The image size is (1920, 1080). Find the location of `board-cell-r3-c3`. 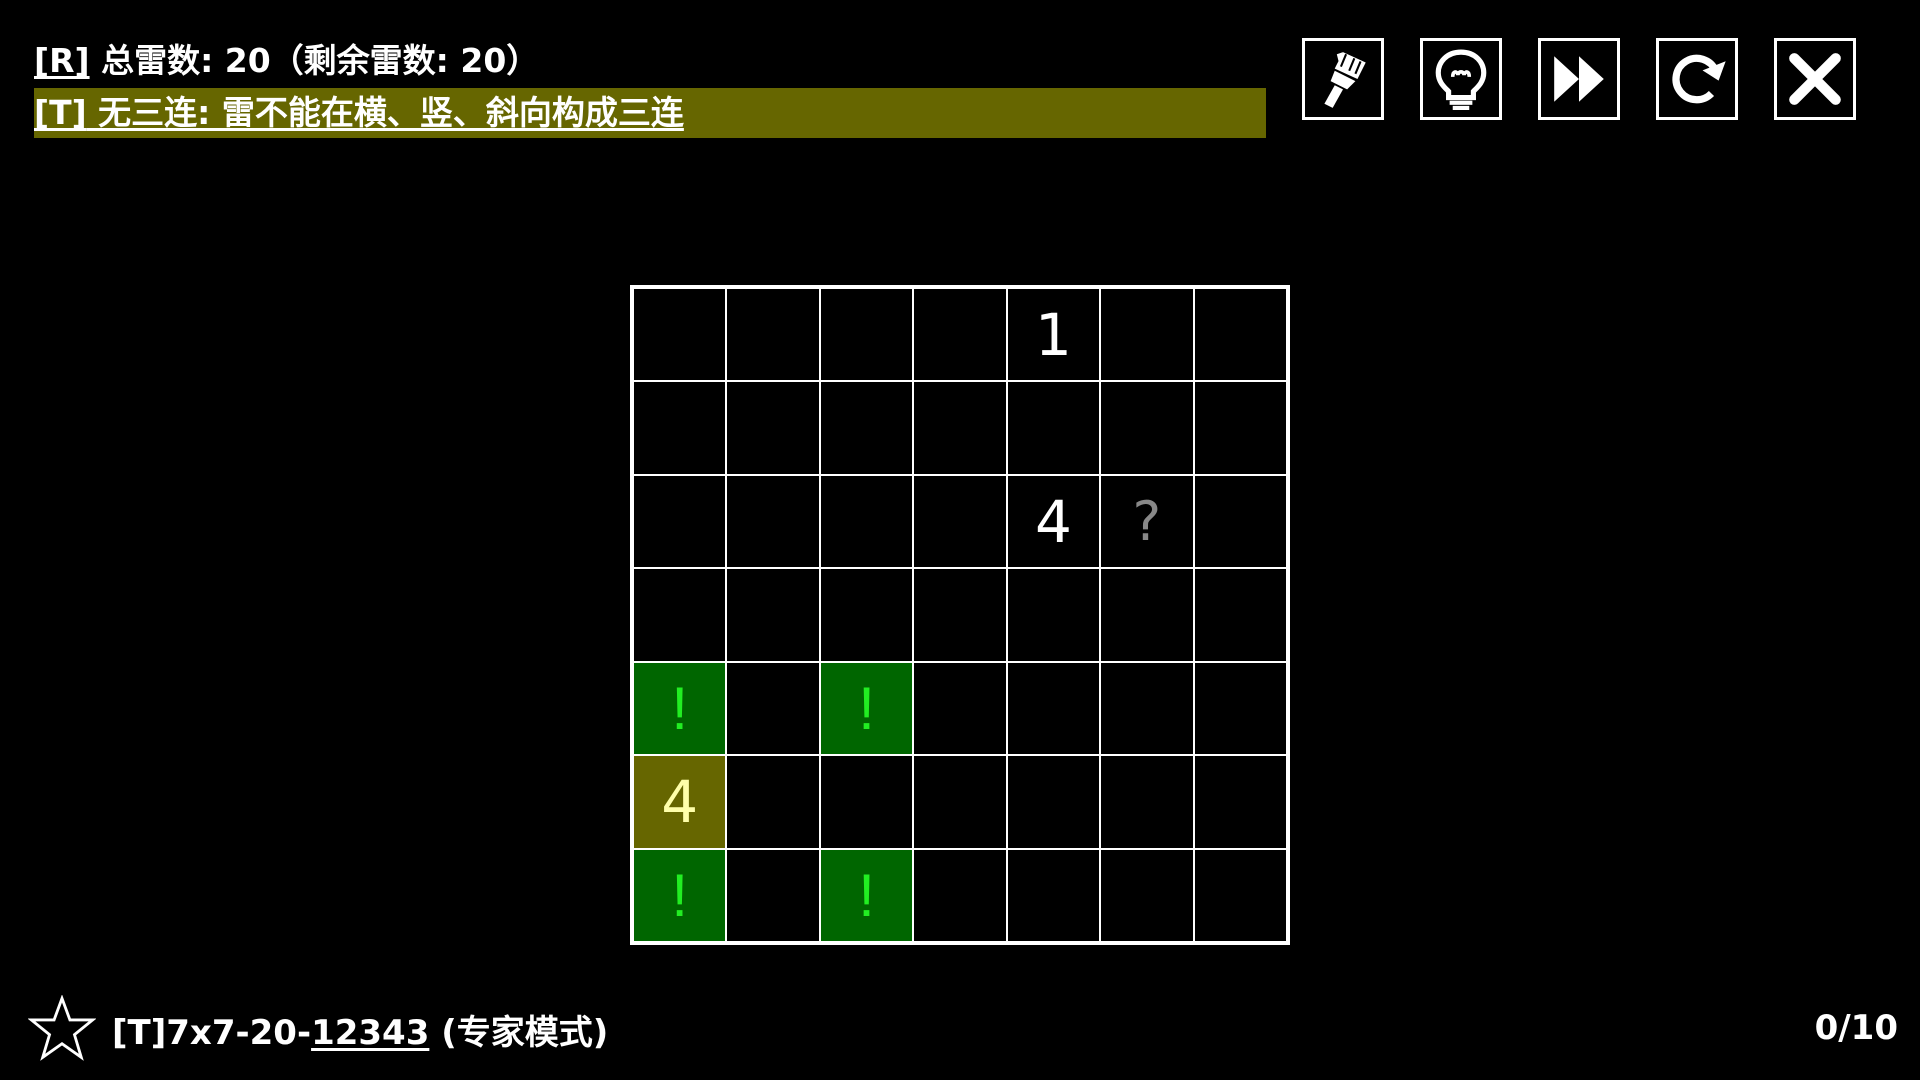

board-cell-r3-c3 is located at coordinates (866, 521).